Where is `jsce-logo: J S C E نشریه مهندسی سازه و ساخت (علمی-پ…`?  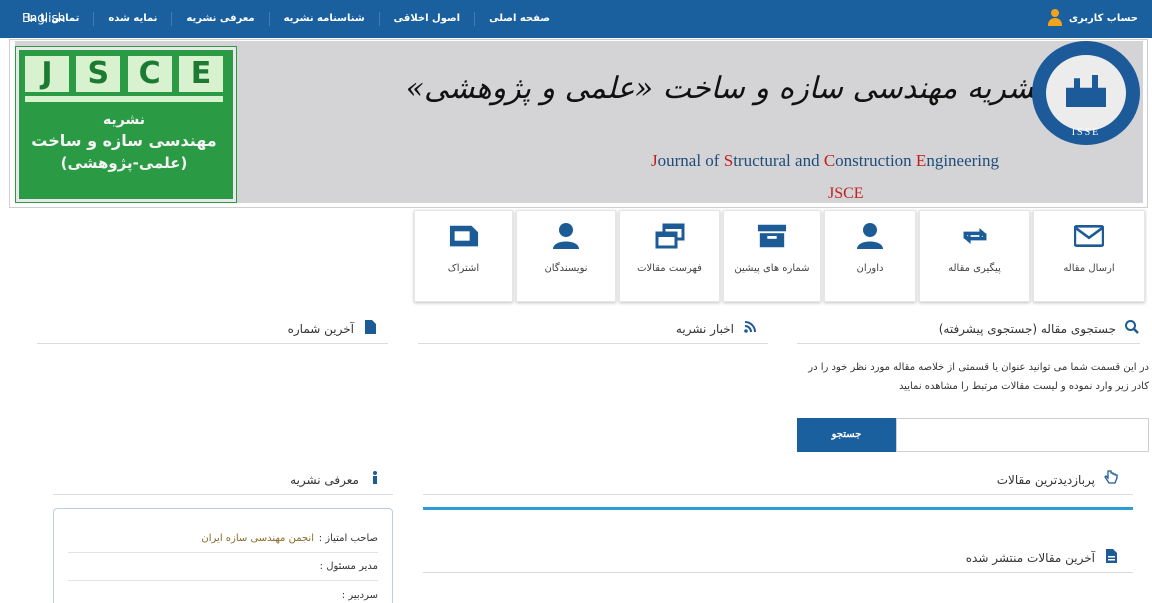 jsce-logo: J S C E نشریه مهندسی سازه و ساخت (علمی-پ… is located at coordinates (126, 124).